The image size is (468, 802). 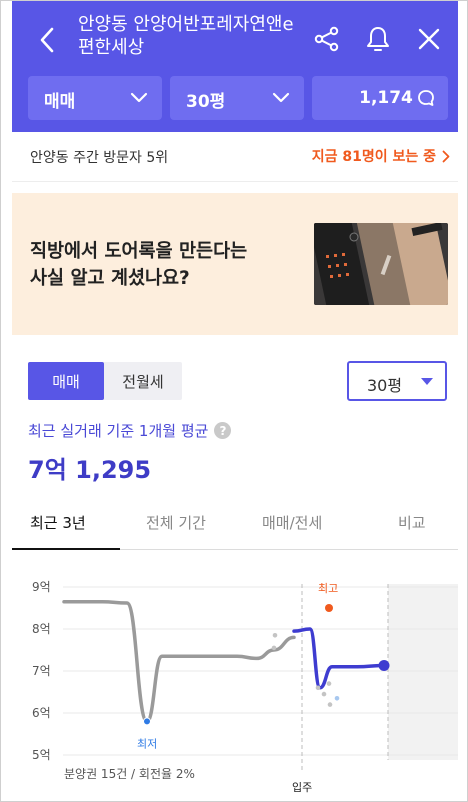 I want to click on y-tick-label: 7억, so click(x=41, y=671).